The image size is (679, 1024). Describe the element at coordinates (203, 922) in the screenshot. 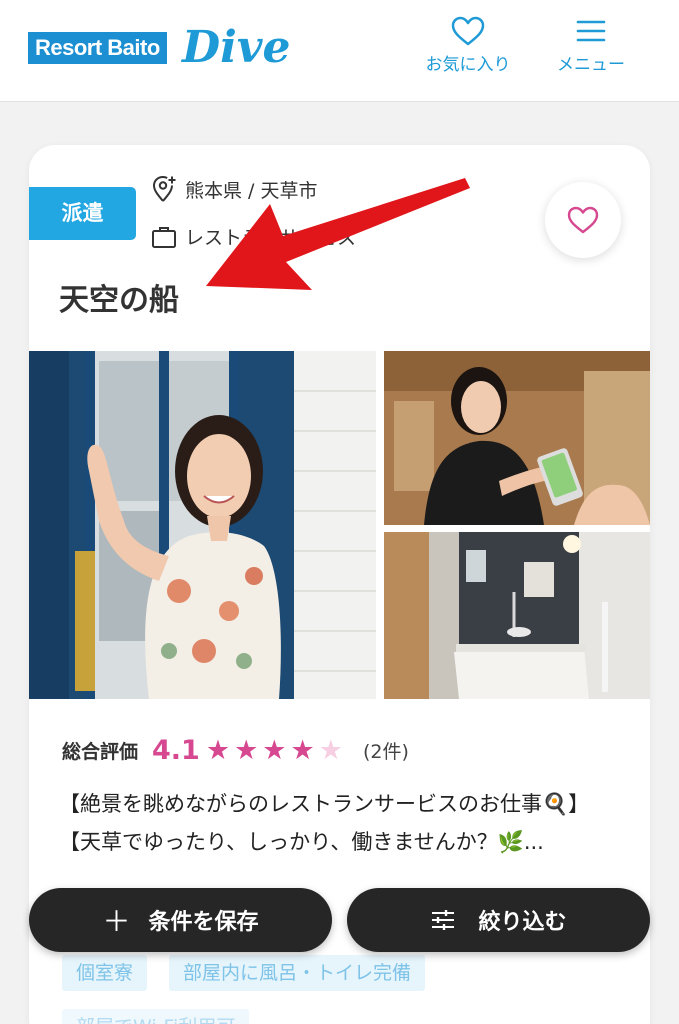

I see `save-conditions-label: 条件を保存` at that location.